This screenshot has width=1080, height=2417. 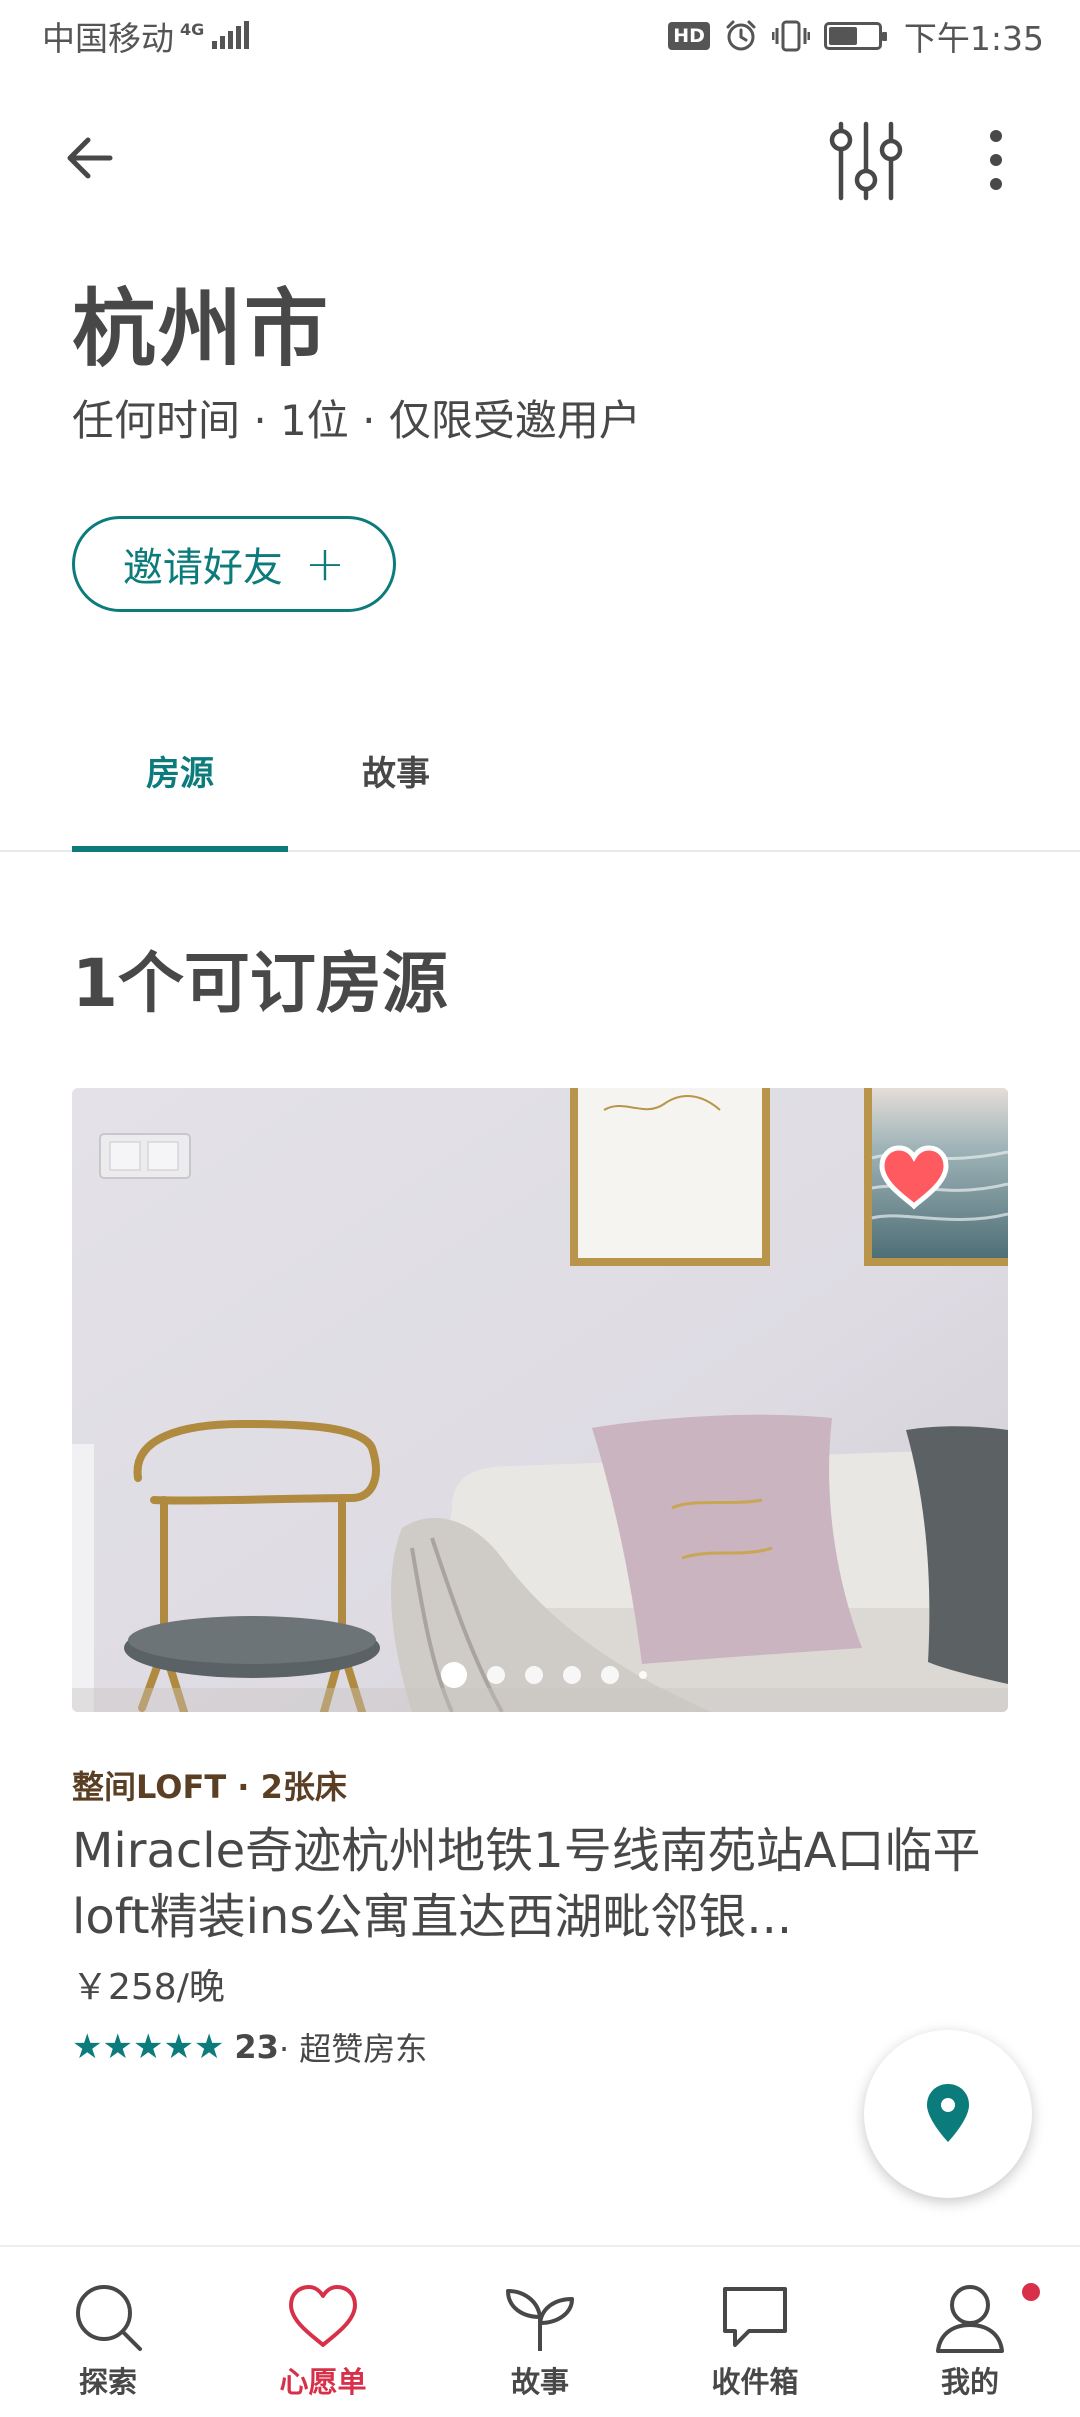 I want to click on tab-bar: 房源 故事, so click(x=540, y=776).